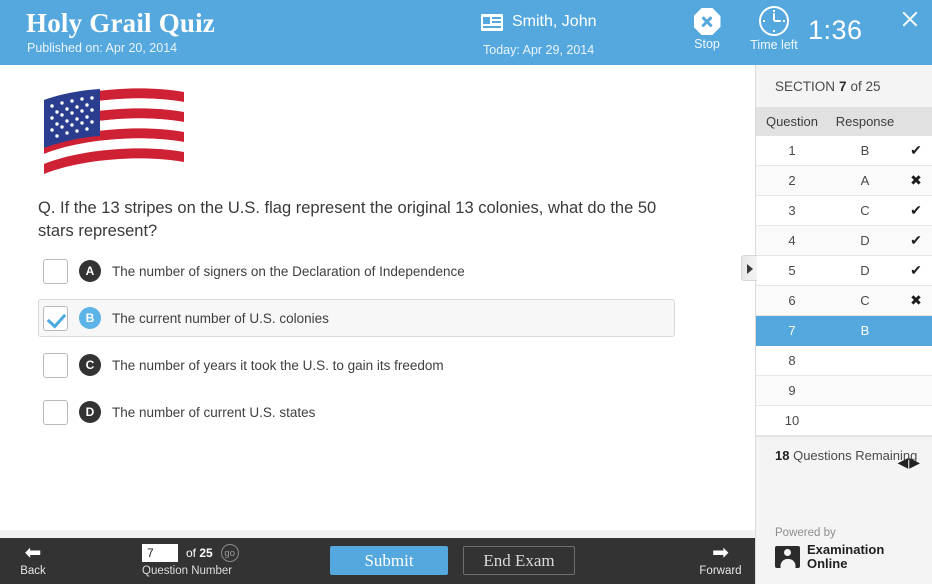  What do you see at coordinates (792, 270) in the screenshot?
I see `row-question-number: 5` at bounding box center [792, 270].